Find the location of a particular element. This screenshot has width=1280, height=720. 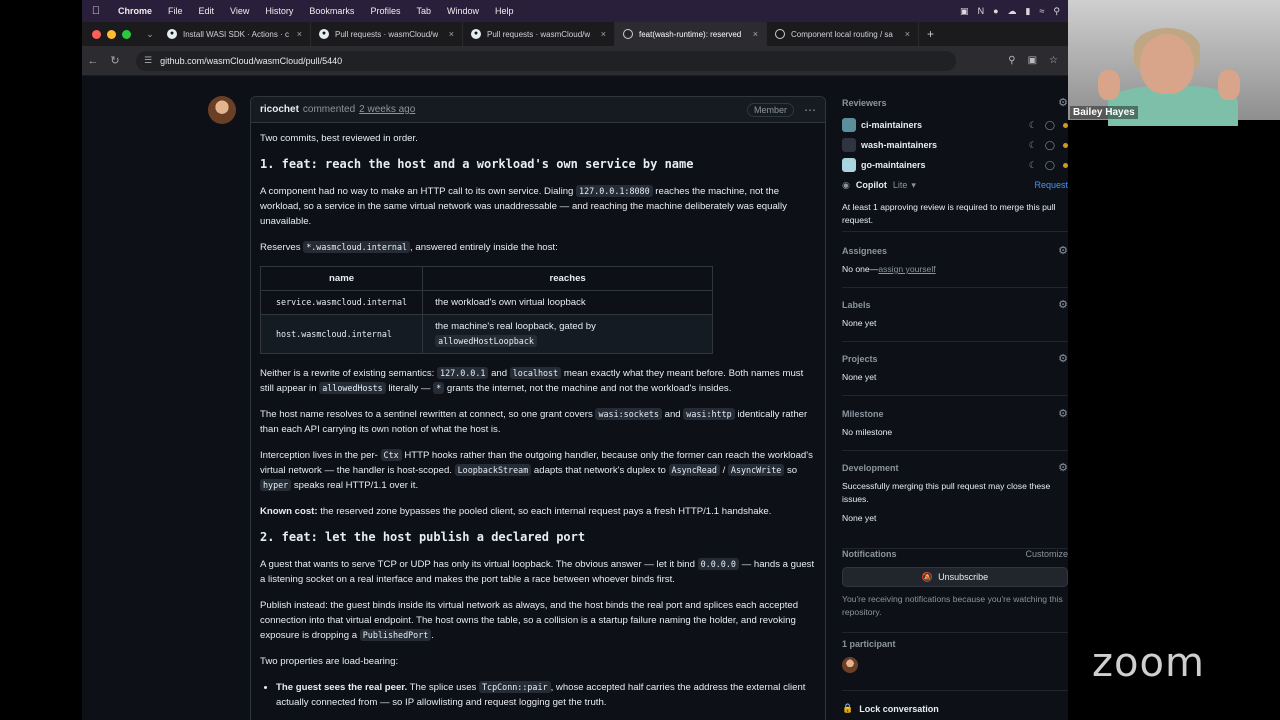

bookmark-star-icon: ☆ is located at coordinates (1053, 60).